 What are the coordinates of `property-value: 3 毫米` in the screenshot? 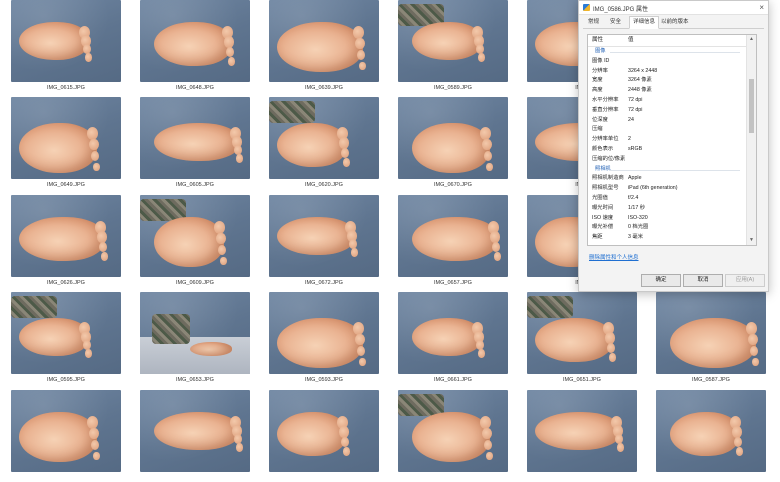 It's located at (636, 237).